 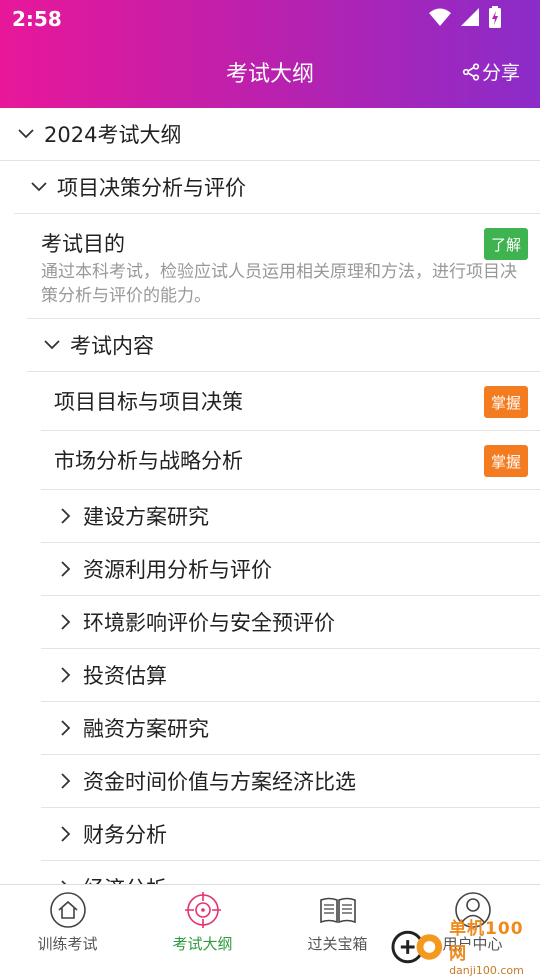 What do you see at coordinates (37, 19) in the screenshot?
I see `status-time: 2:58` at bounding box center [37, 19].